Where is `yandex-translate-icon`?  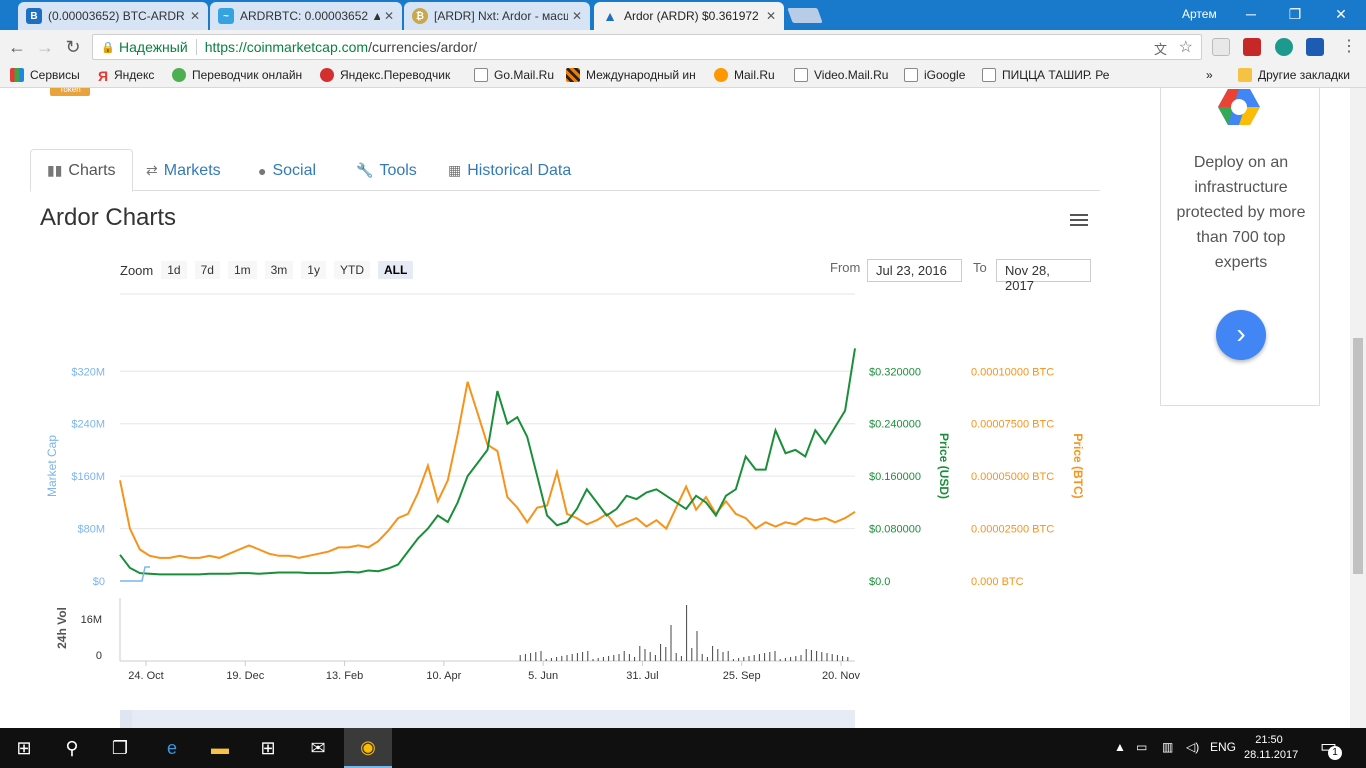
yandex-translate-icon is located at coordinates (327, 75).